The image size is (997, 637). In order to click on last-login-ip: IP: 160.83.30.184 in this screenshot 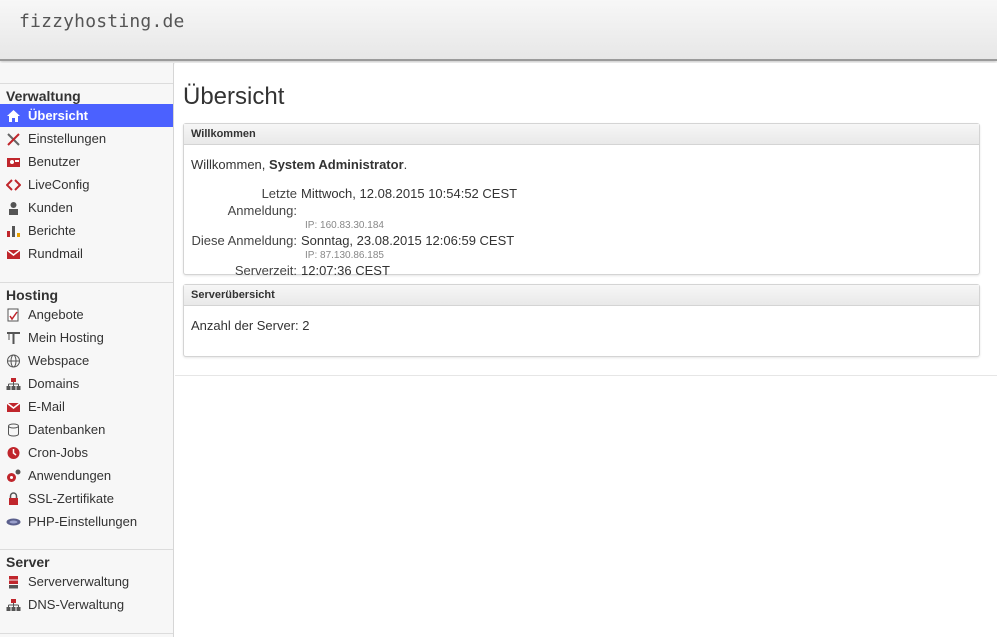, I will do `click(344, 225)`.